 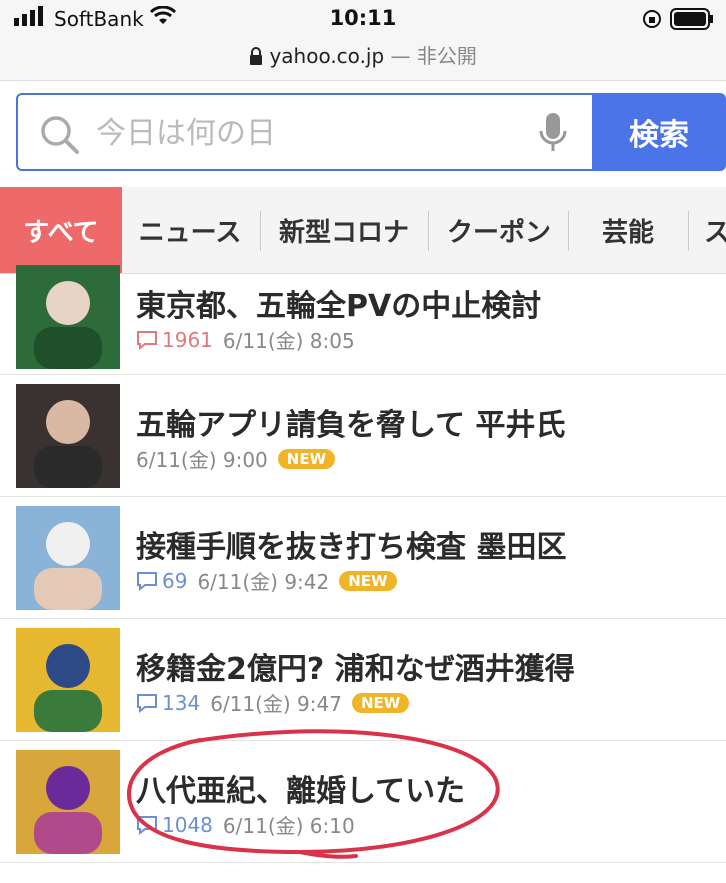 What do you see at coordinates (351, 544) in the screenshot?
I see `news-title: 接種手順を抜き打ち検査 墨田区` at bounding box center [351, 544].